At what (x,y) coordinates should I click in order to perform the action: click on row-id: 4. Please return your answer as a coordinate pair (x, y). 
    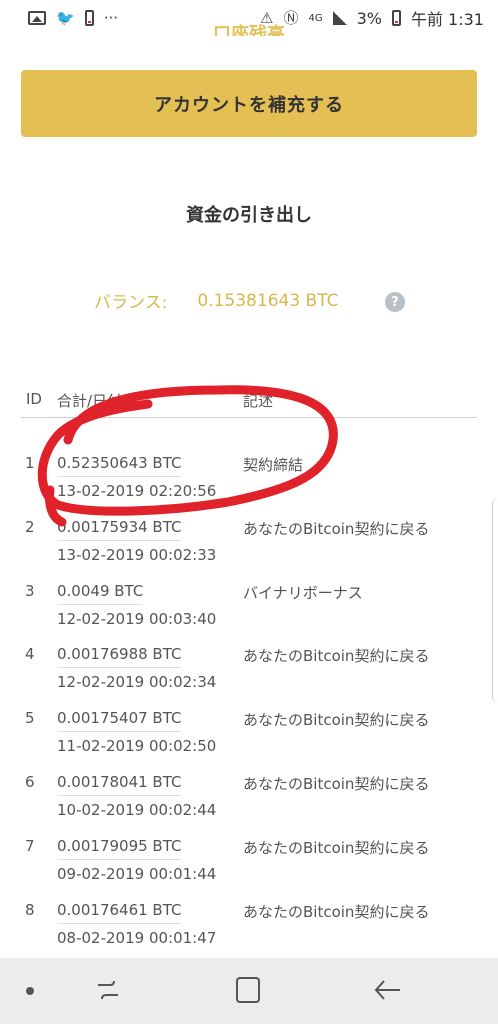
    Looking at the image, I should click on (30, 654).